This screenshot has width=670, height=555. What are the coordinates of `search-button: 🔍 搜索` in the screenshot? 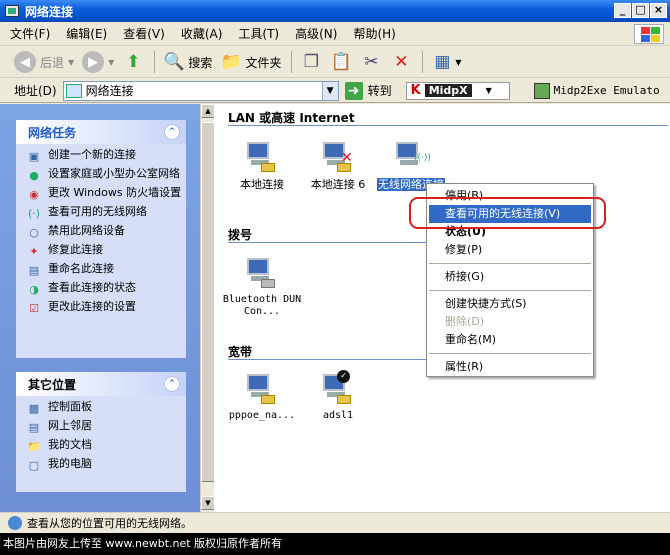 It's located at (188, 62).